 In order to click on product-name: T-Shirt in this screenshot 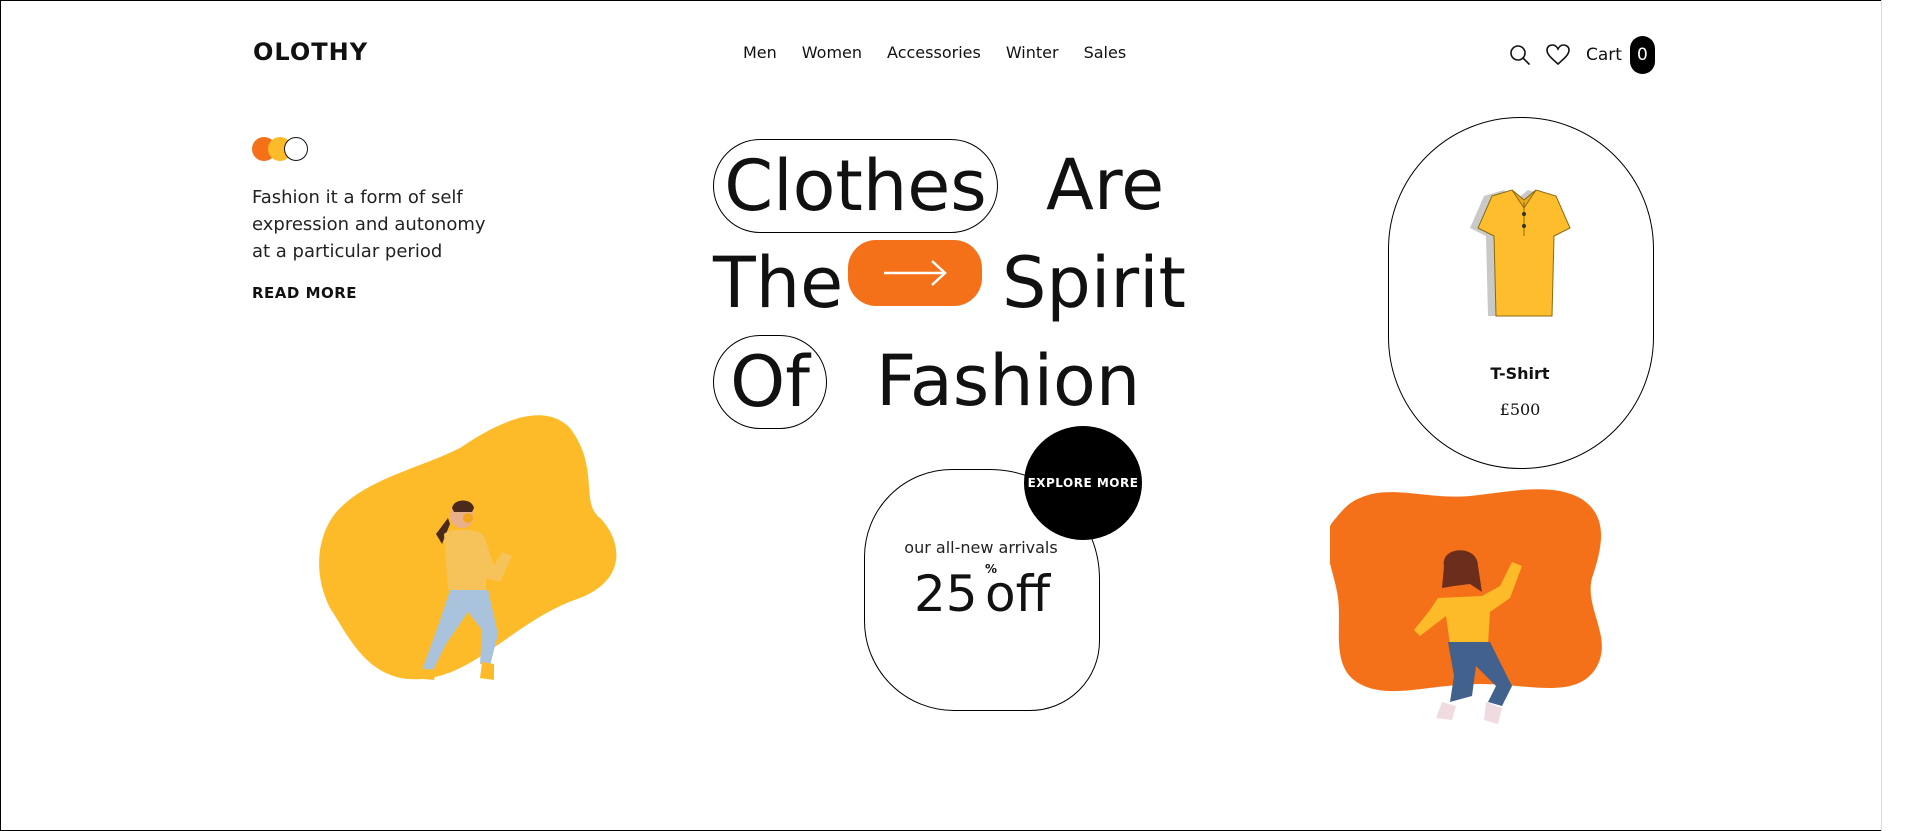, I will do `click(1520, 373)`.